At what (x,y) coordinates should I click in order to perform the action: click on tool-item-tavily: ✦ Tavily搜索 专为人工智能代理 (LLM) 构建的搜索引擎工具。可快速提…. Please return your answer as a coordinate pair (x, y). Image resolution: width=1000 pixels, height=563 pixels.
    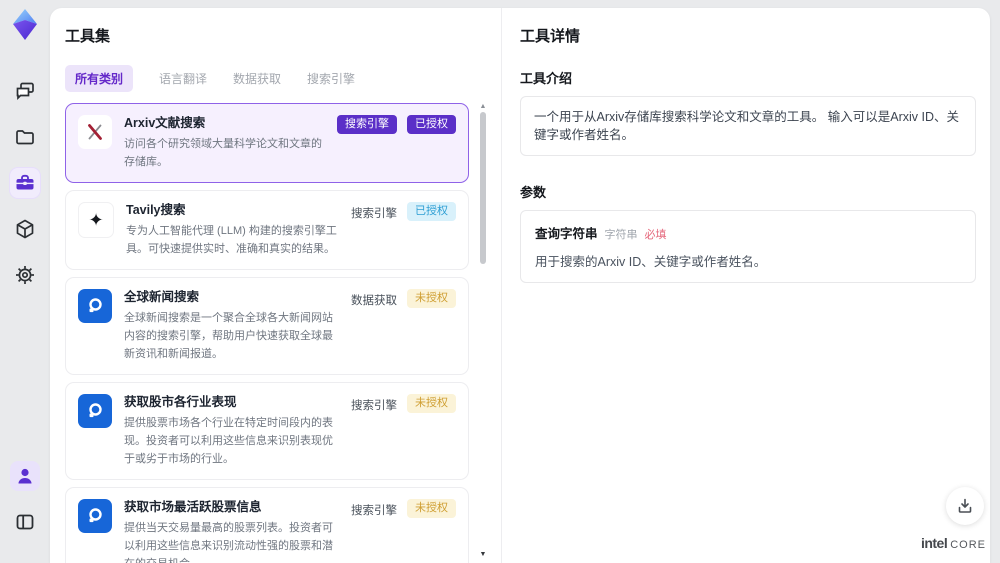
    Looking at the image, I should click on (267, 230).